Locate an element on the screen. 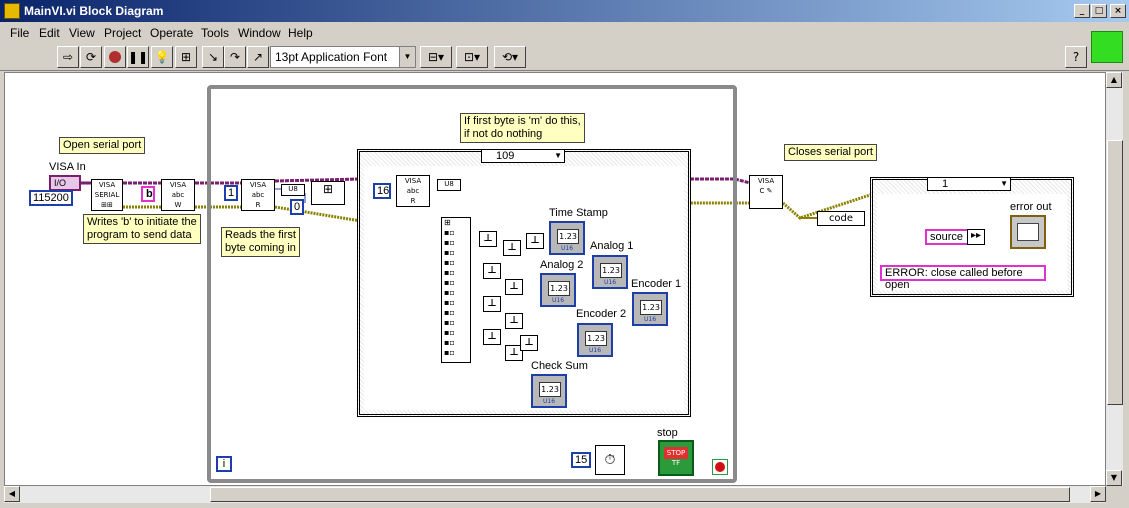  join-numbers-node-7: ⊥ is located at coordinates (514, 321).